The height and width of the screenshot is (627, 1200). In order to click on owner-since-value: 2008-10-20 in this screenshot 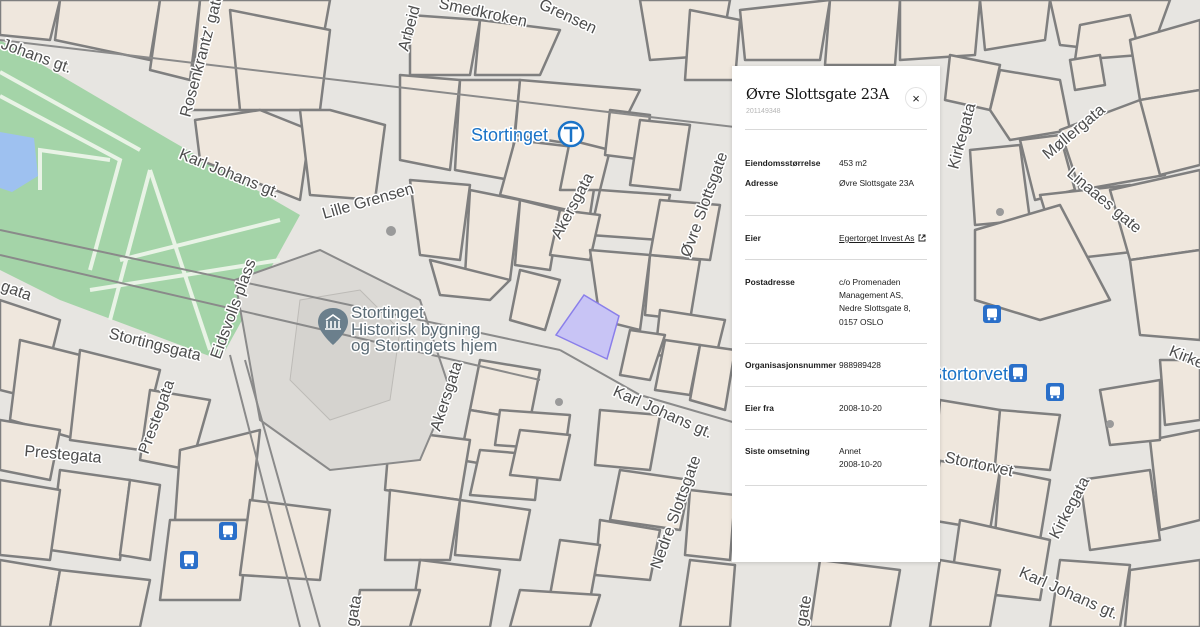, I will do `click(860, 407)`.